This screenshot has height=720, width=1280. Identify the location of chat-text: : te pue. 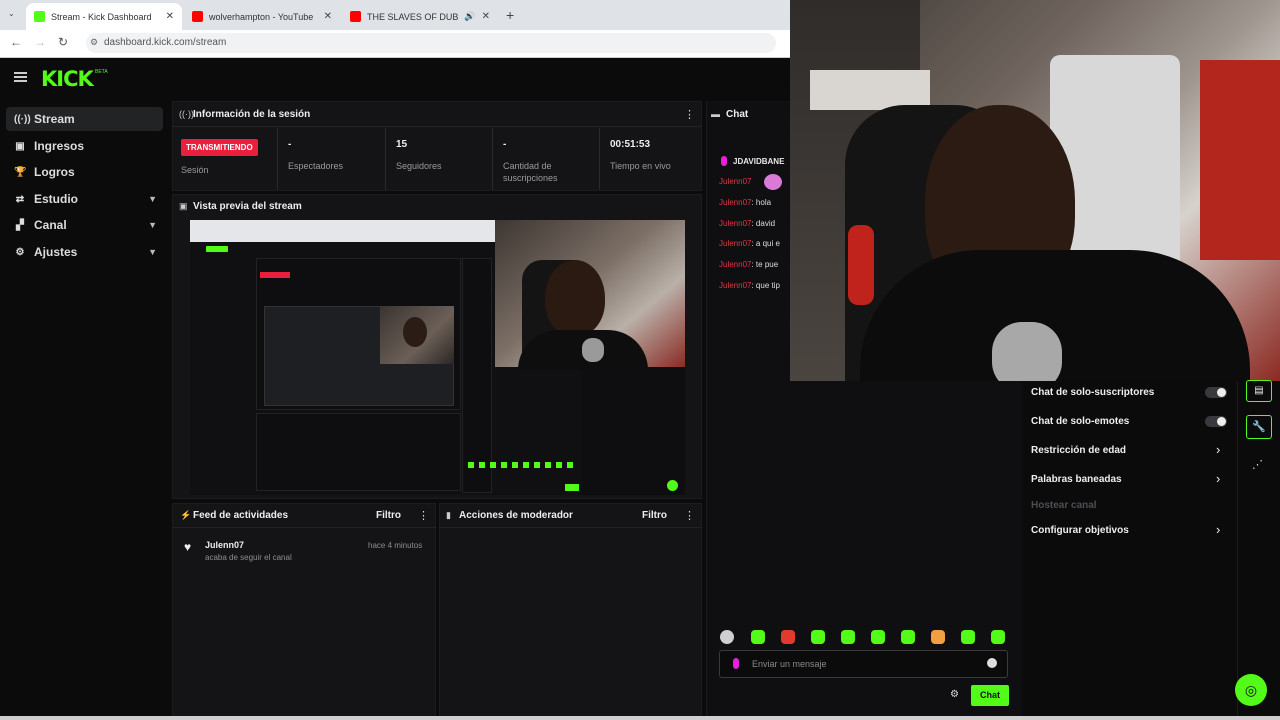
(765, 264).